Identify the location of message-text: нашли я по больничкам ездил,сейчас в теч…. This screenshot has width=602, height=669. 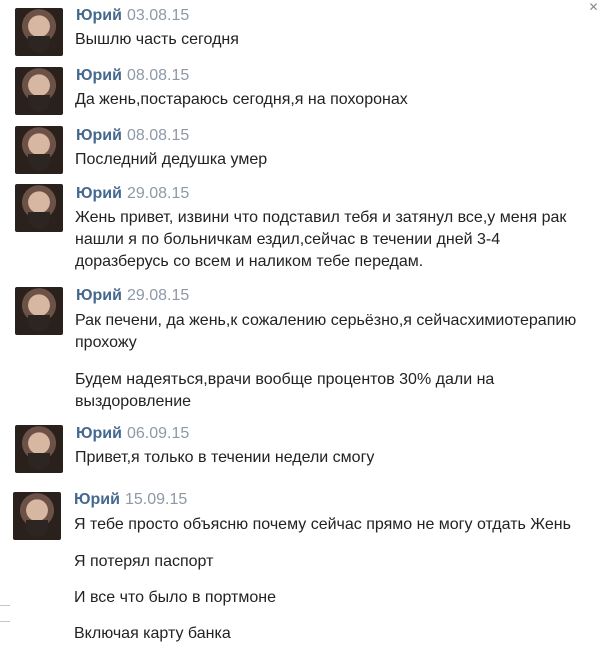
(288, 239).